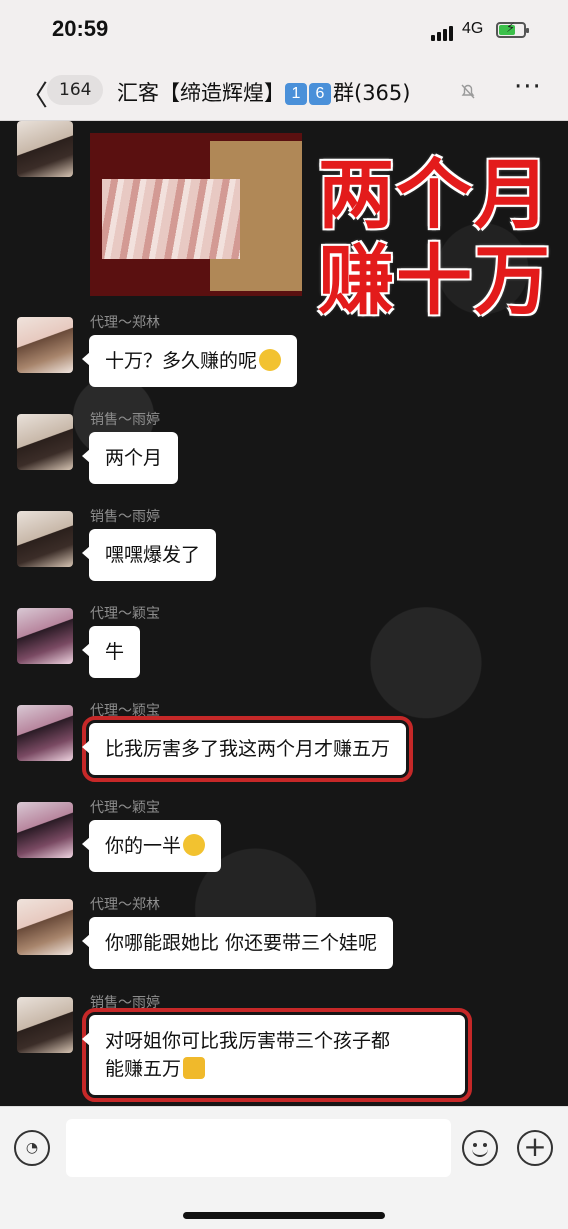 The image size is (568, 1229). I want to click on more-options-icon: ···, so click(528, 87).